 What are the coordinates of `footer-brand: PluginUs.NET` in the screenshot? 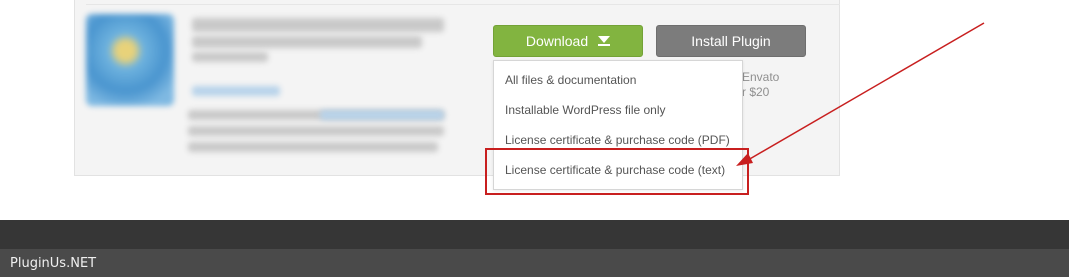 It's located at (53, 263).